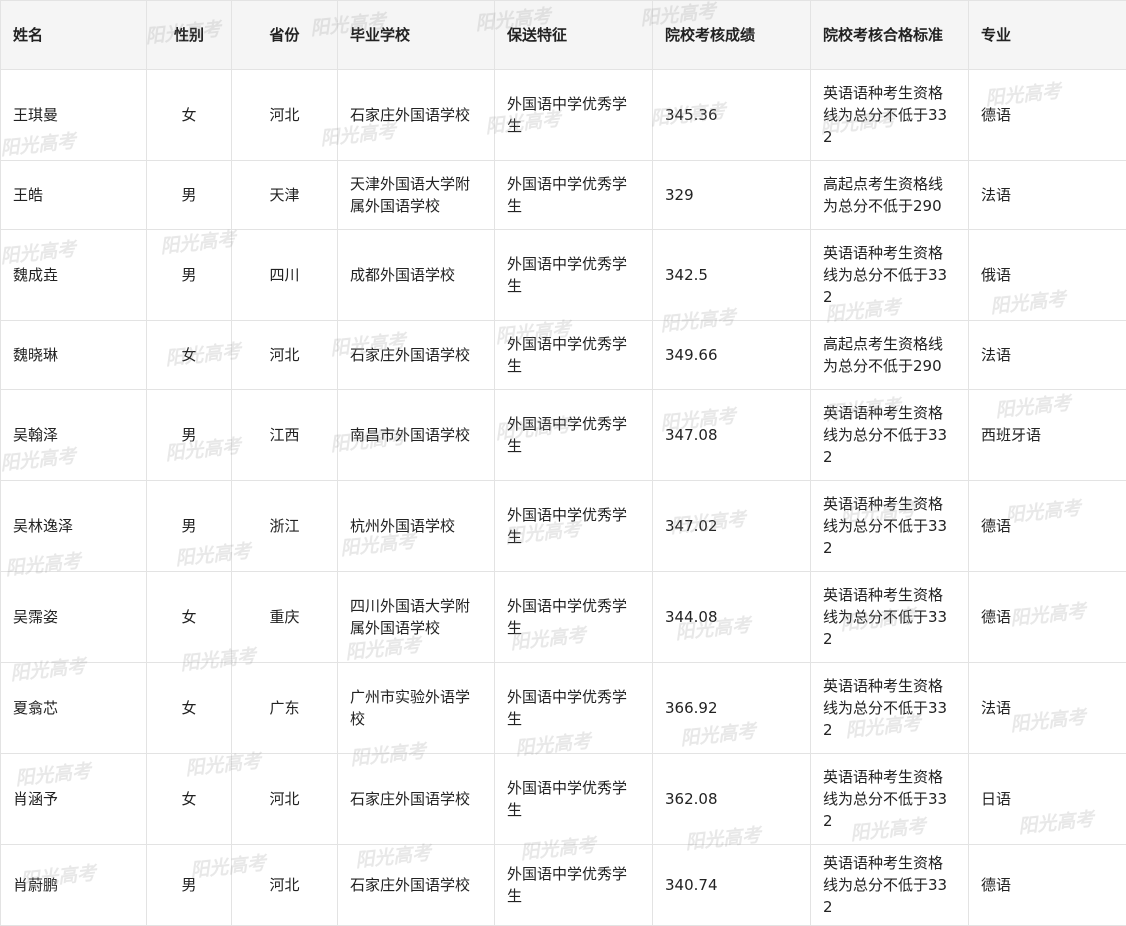 The height and width of the screenshot is (926, 1126). What do you see at coordinates (285, 435) in the screenshot?
I see `cell-province: 江西` at bounding box center [285, 435].